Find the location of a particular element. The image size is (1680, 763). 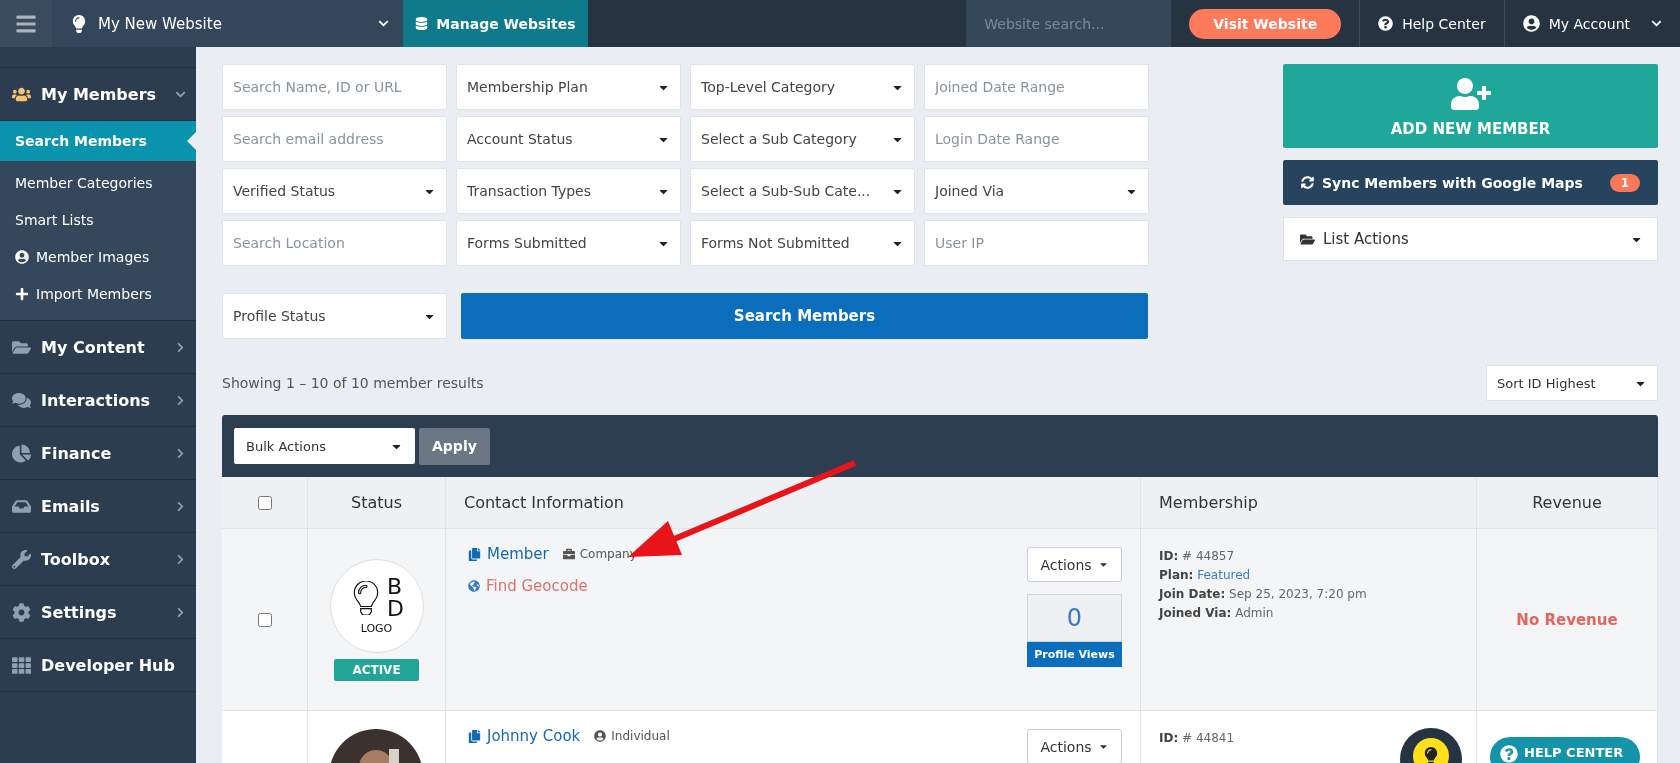

grid-icon is located at coordinates (21, 665).